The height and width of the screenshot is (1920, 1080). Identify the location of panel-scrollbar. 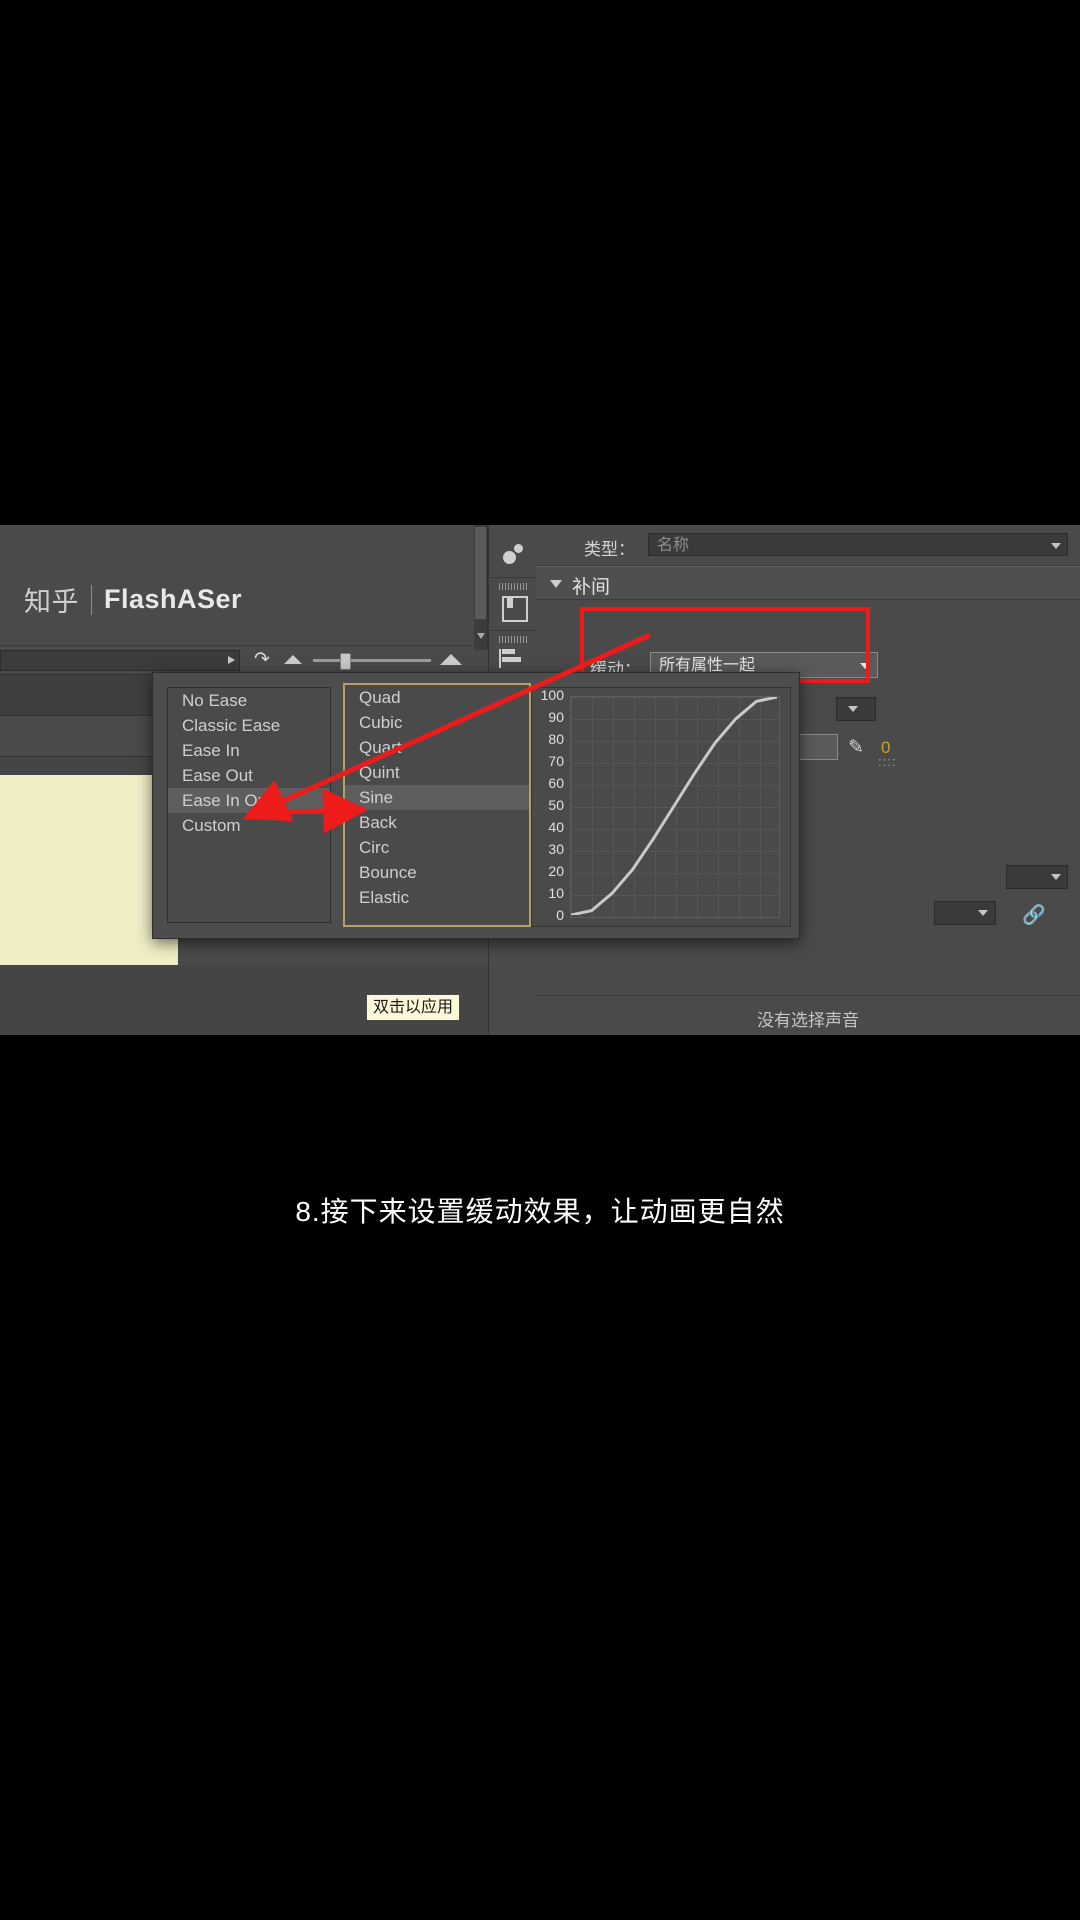
(481, 587).